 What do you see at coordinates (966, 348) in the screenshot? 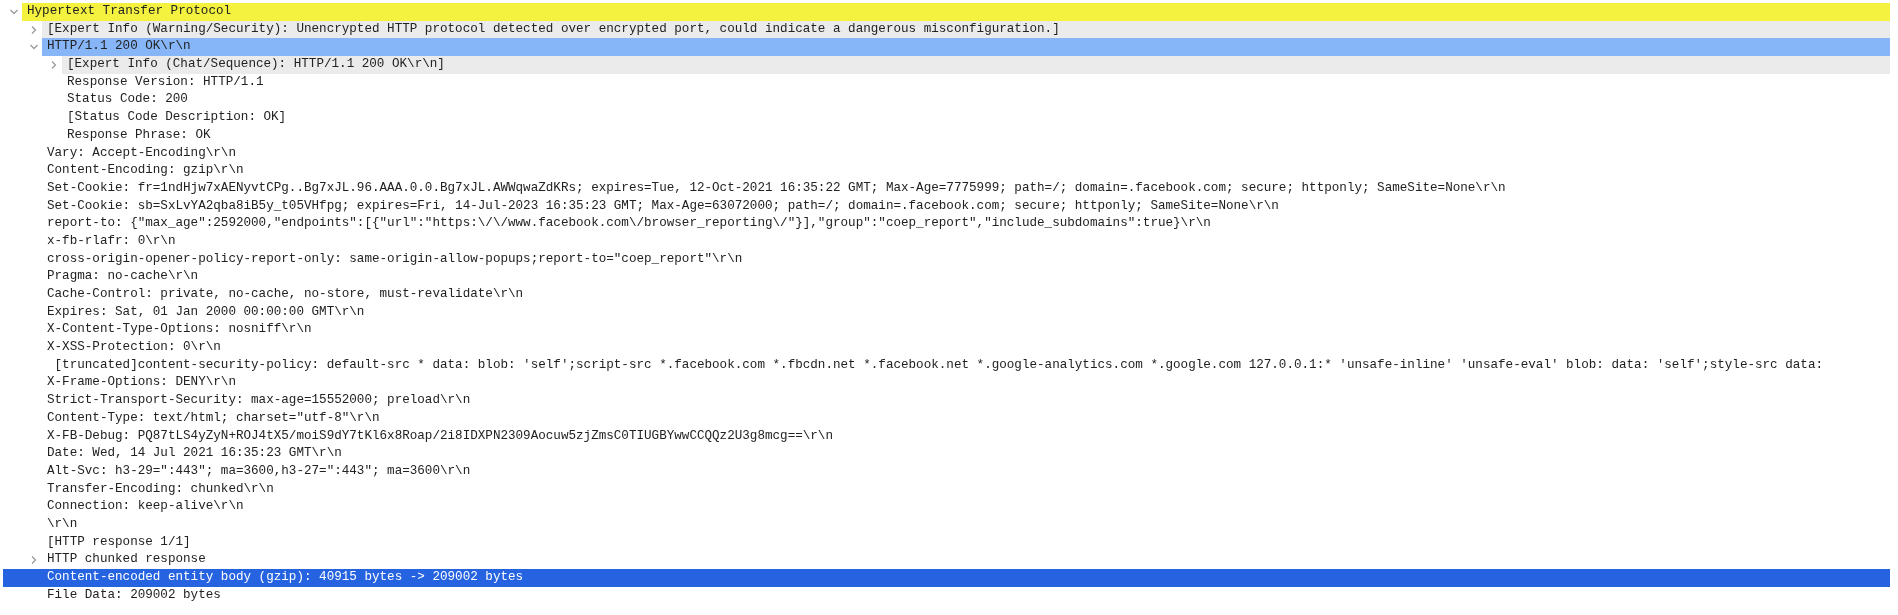
I see `tree-item: X-XSS-Protection: 0\r\n` at bounding box center [966, 348].